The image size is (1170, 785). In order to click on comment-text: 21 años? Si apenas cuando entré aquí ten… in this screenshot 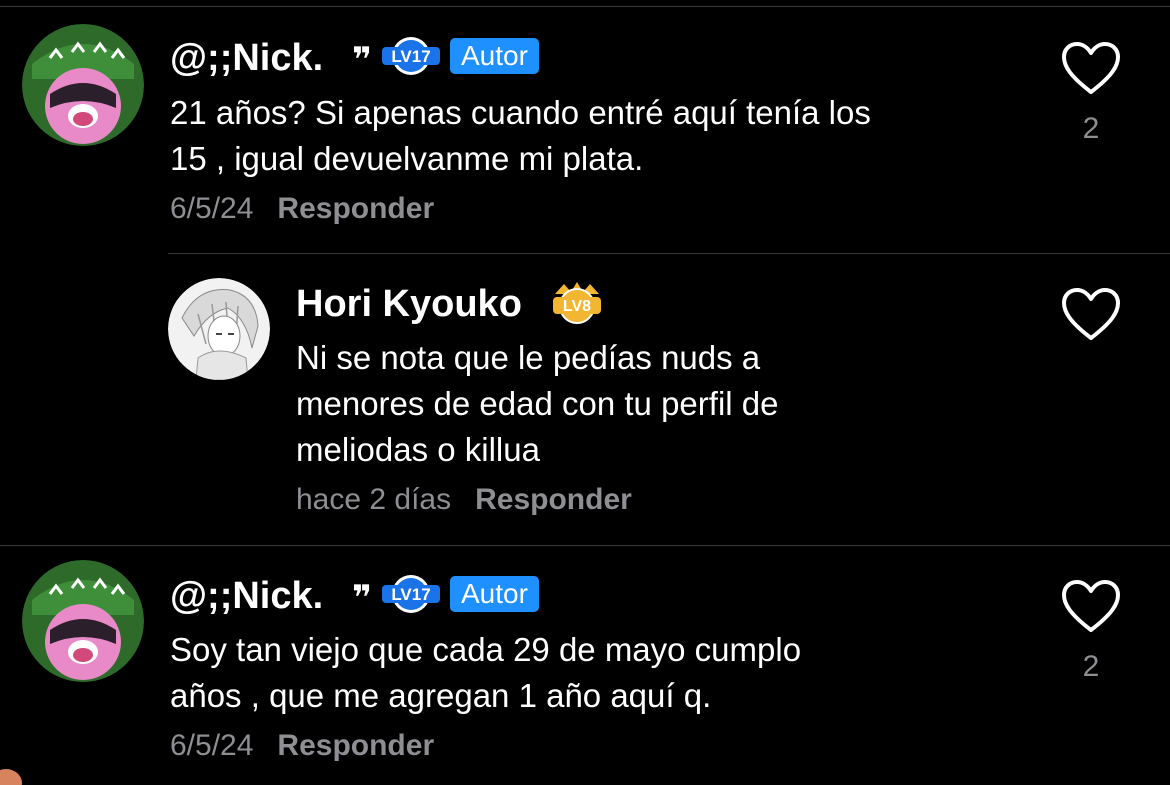, I will do `click(520, 135)`.